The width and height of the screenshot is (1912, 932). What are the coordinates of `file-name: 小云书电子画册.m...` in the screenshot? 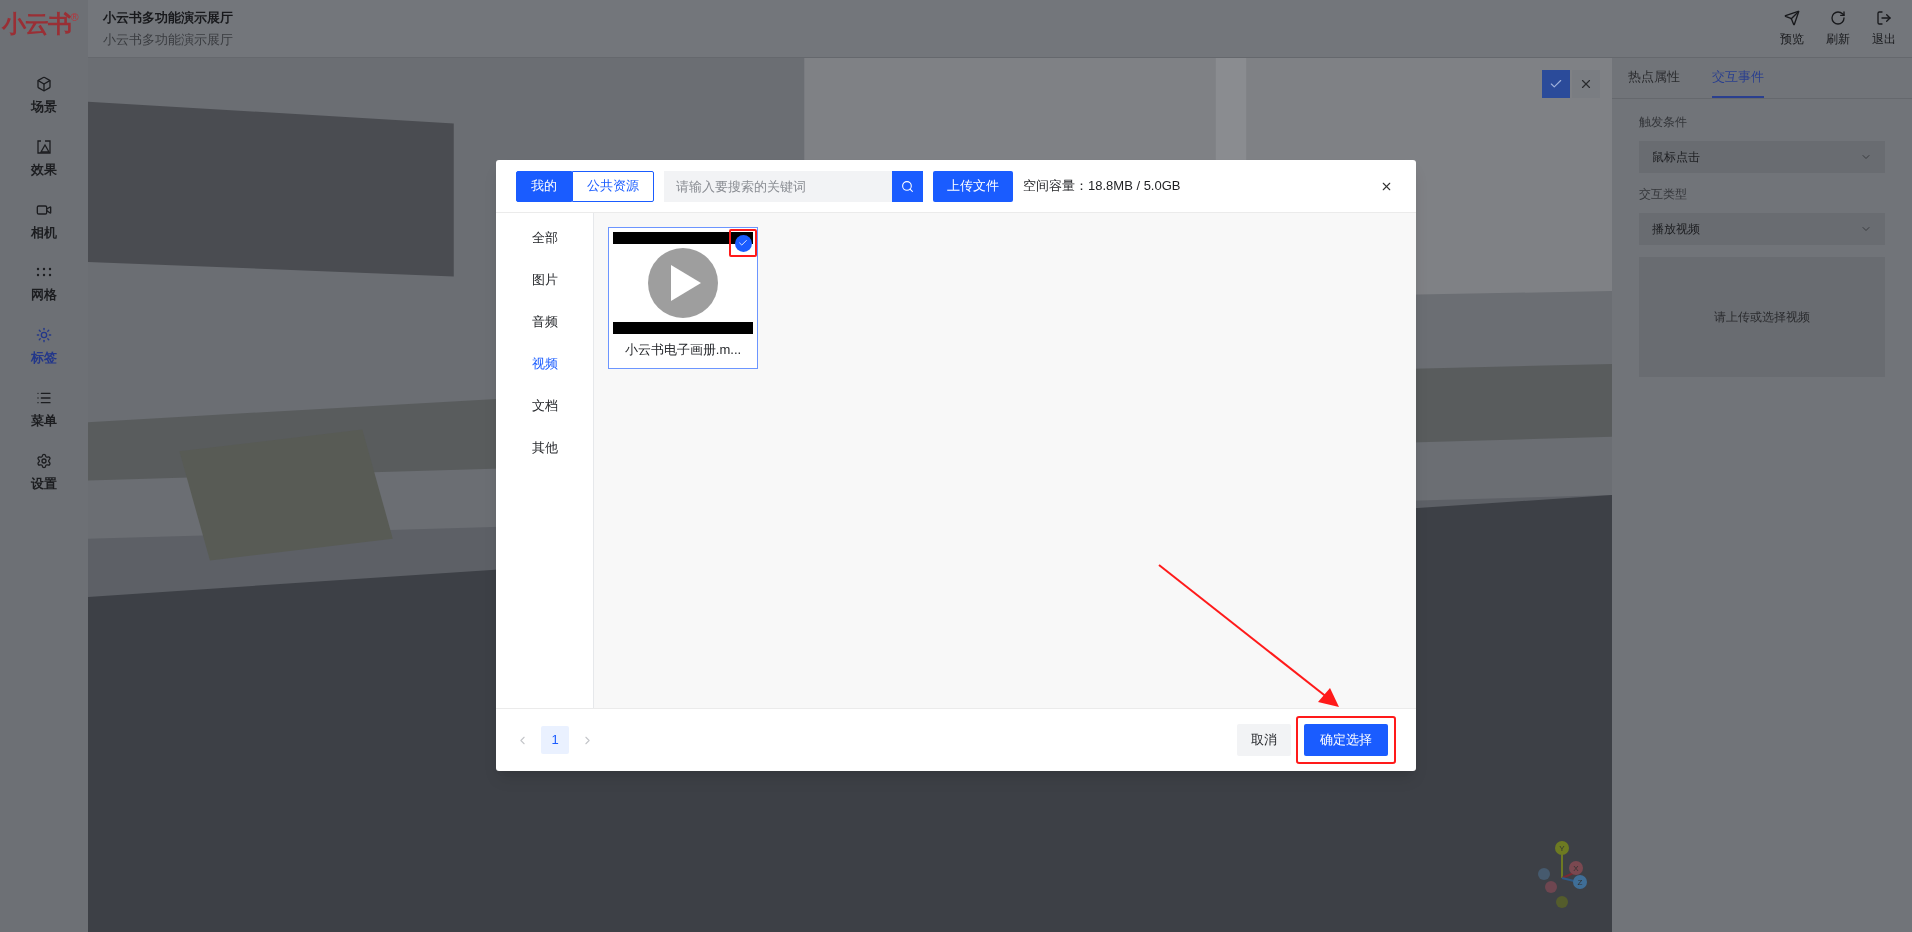 It's located at (683, 350).